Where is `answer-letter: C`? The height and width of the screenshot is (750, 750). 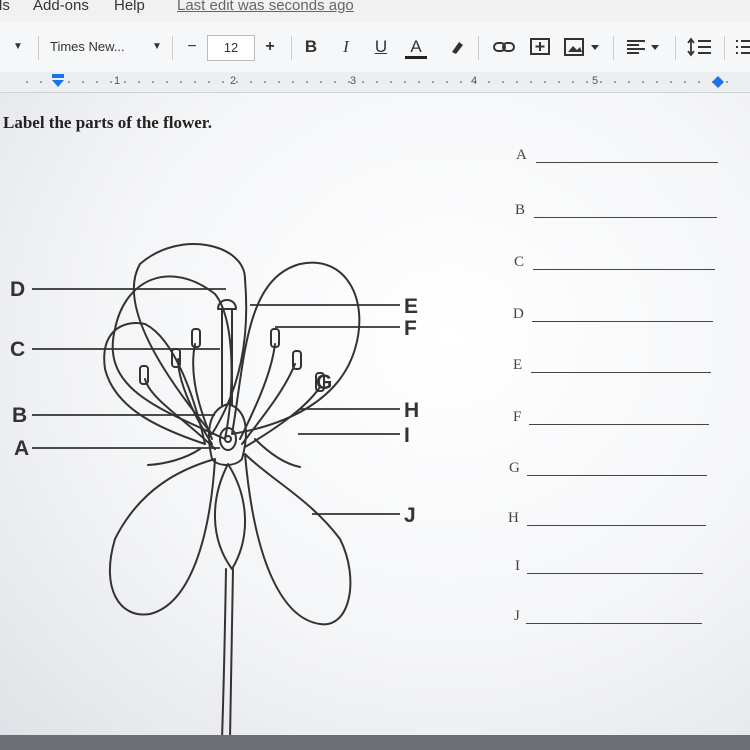 answer-letter: C is located at coordinates (519, 262).